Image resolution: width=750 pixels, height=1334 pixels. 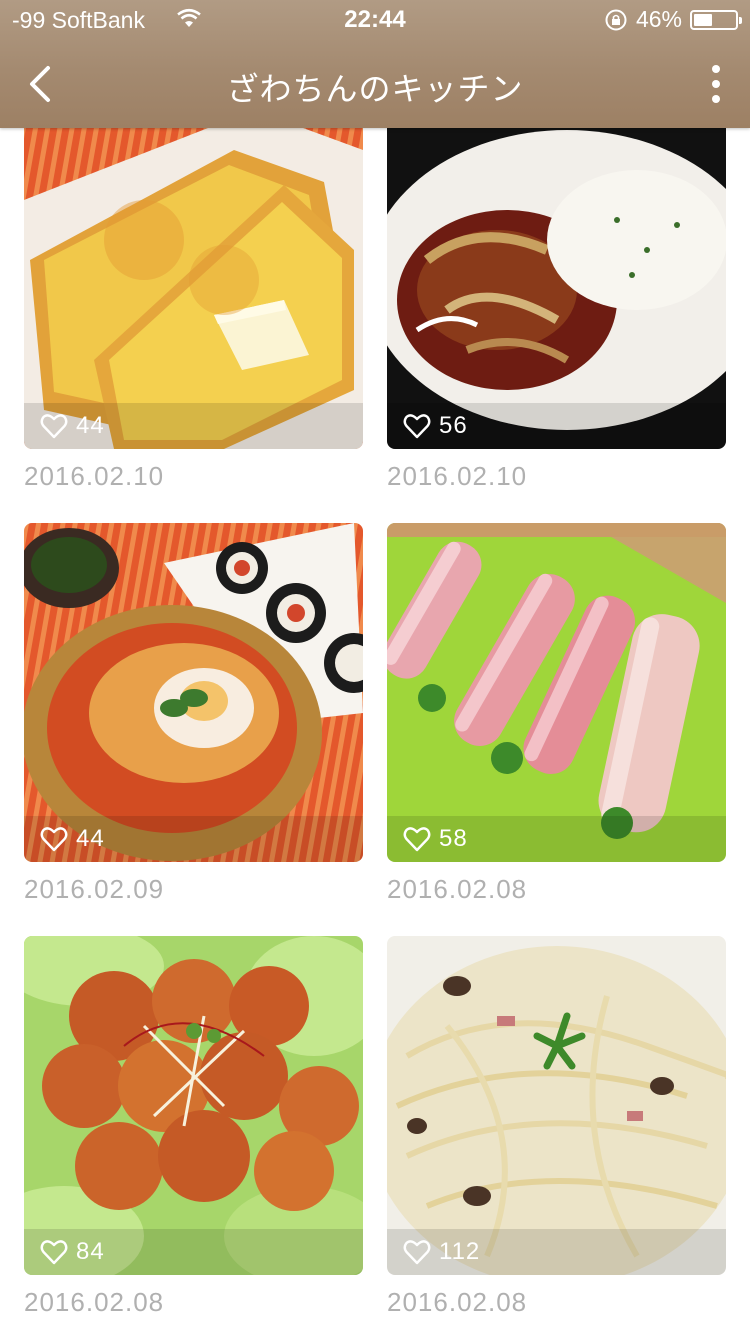 I want to click on cream-pasta-image, so click(x=556, y=1105).